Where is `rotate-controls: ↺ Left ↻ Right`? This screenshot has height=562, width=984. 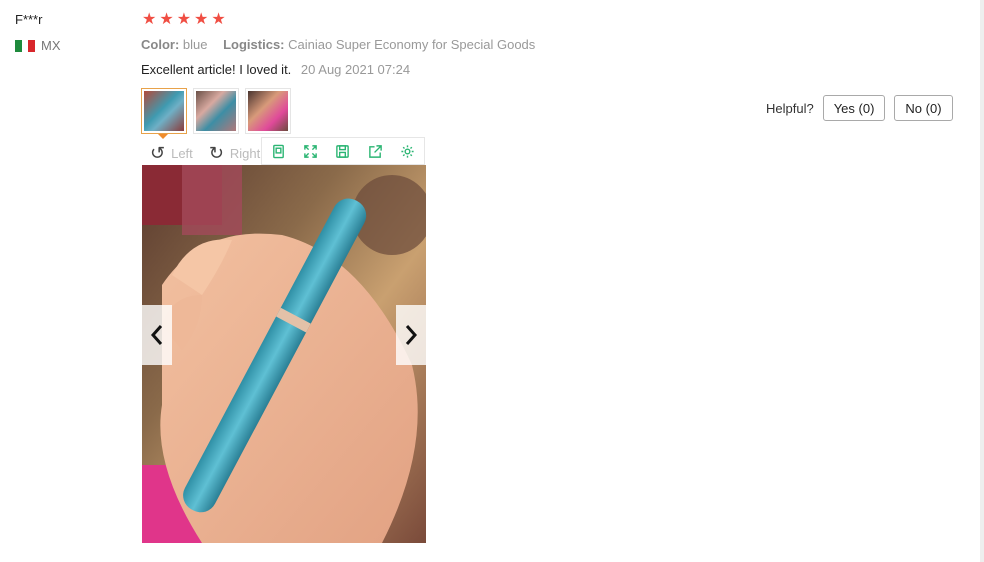
rotate-controls: ↺ Left ↻ Right is located at coordinates (210, 153).